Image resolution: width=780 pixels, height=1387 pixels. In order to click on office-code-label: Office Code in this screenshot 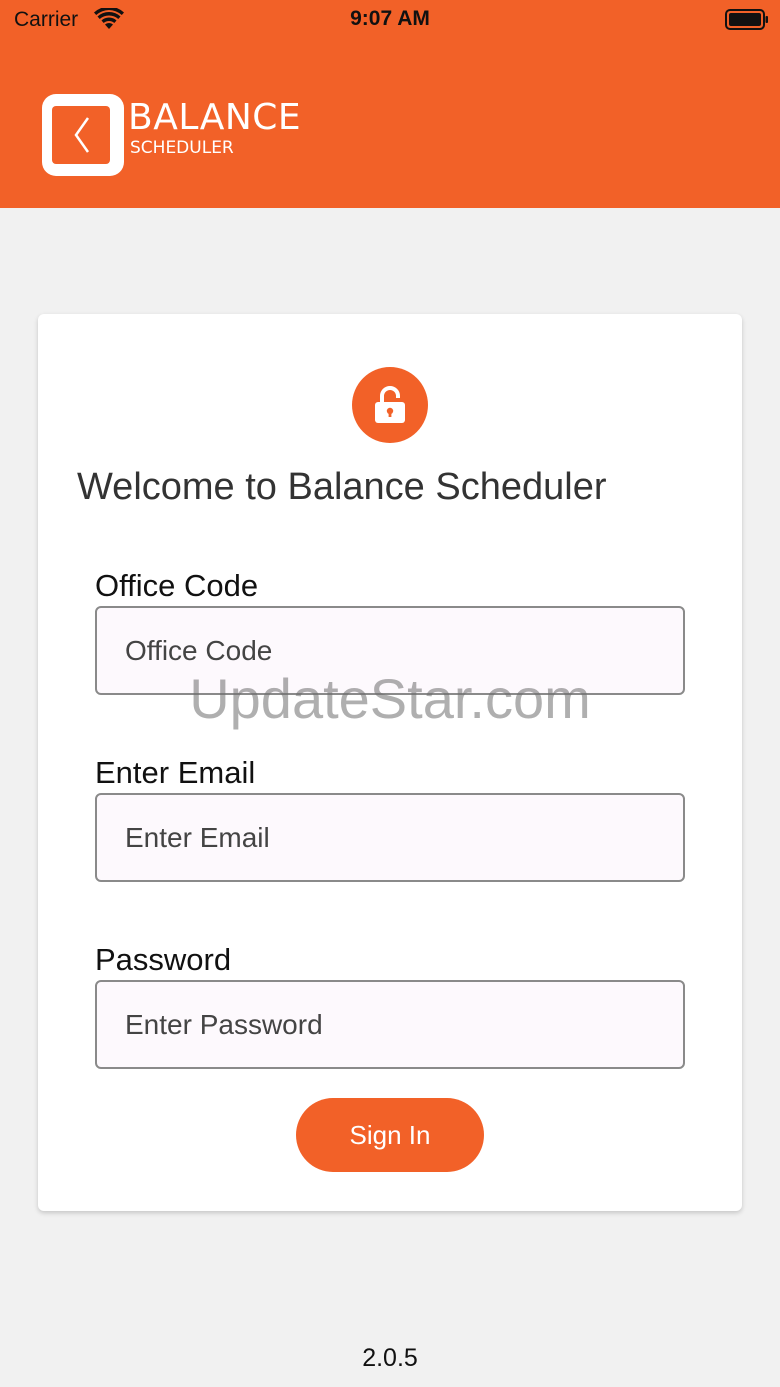, I will do `click(177, 585)`.